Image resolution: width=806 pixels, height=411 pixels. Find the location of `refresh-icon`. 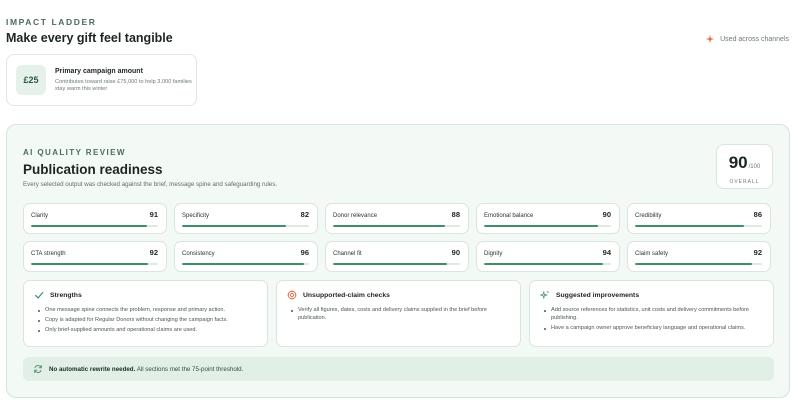

refresh-icon is located at coordinates (38, 369).